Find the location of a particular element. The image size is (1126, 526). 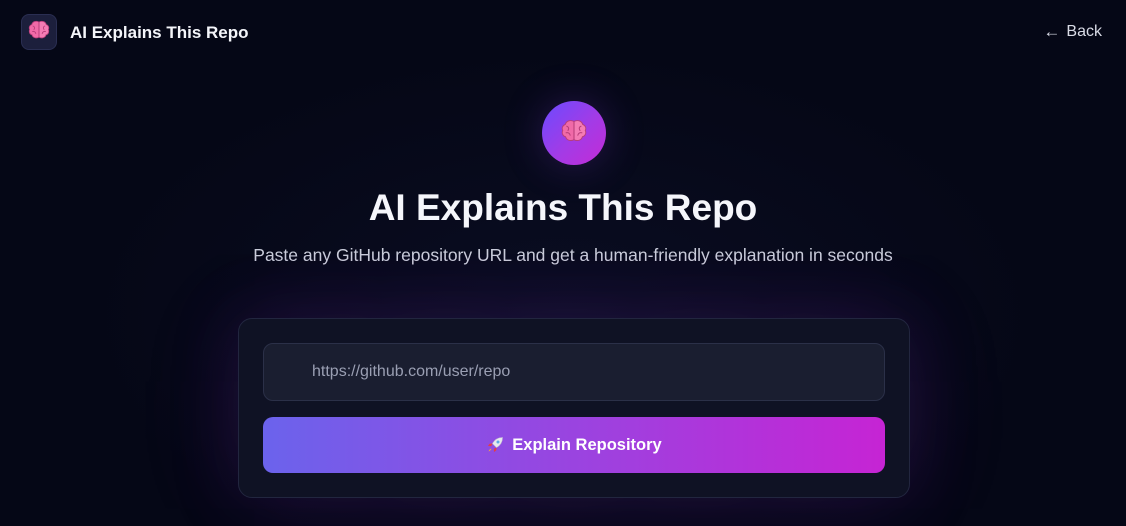

back-label: Back is located at coordinates (1084, 31).